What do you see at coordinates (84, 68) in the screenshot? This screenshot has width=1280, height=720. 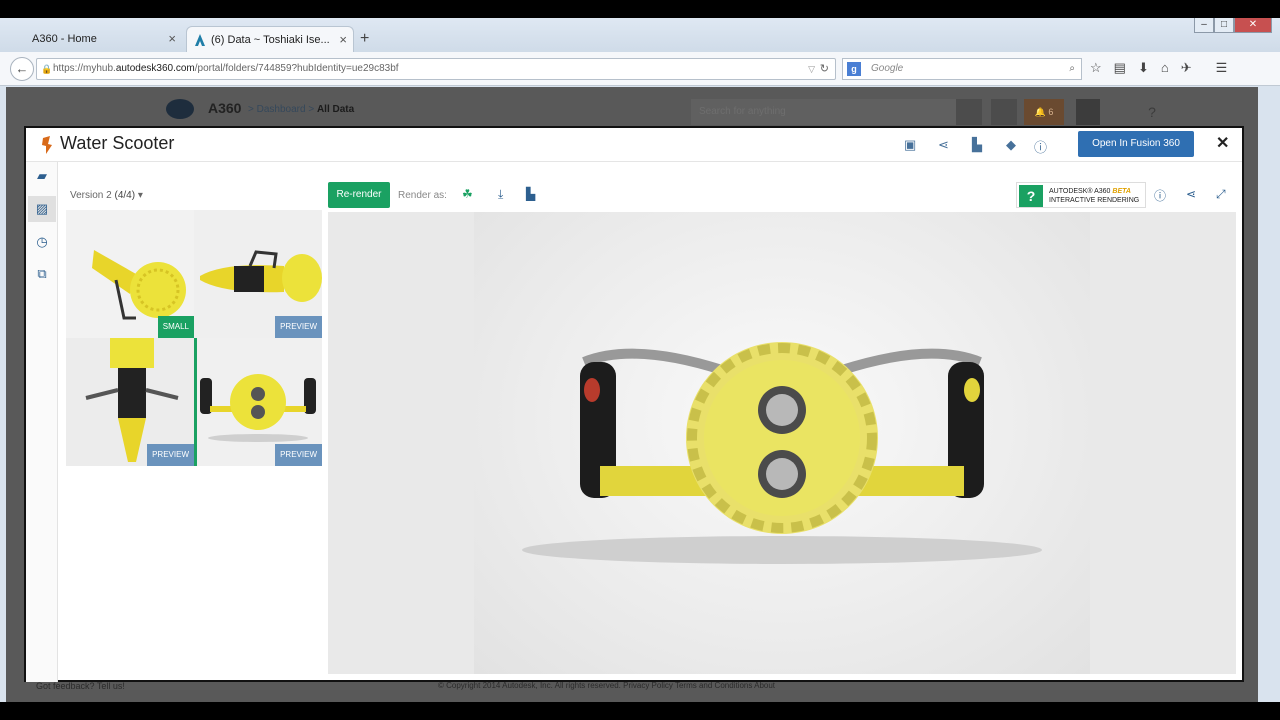 I see `url-prefix: https://myhub.` at bounding box center [84, 68].